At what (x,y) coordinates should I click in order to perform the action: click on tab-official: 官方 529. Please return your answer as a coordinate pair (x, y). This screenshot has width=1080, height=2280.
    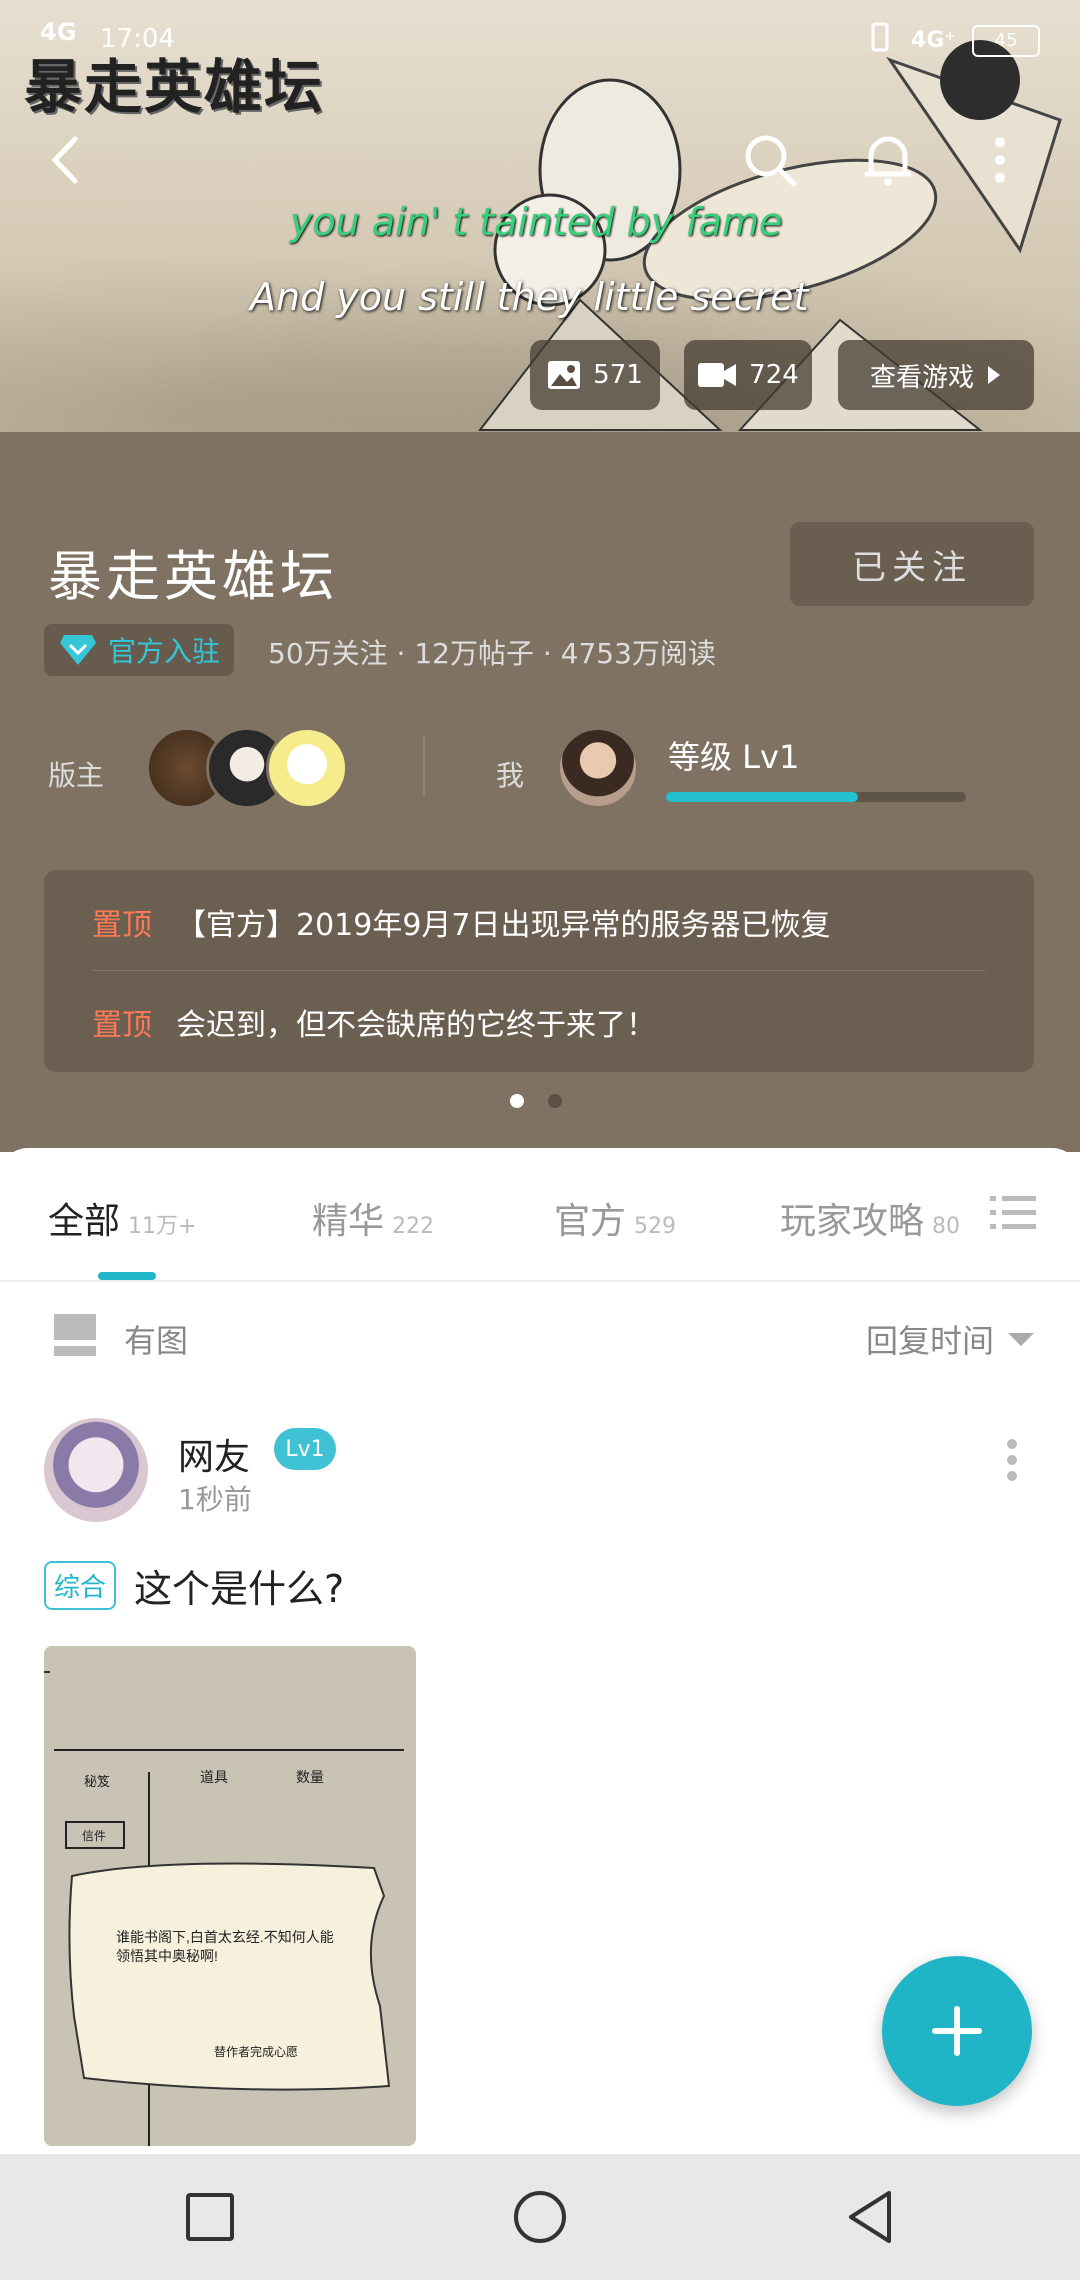
    Looking at the image, I should click on (615, 1218).